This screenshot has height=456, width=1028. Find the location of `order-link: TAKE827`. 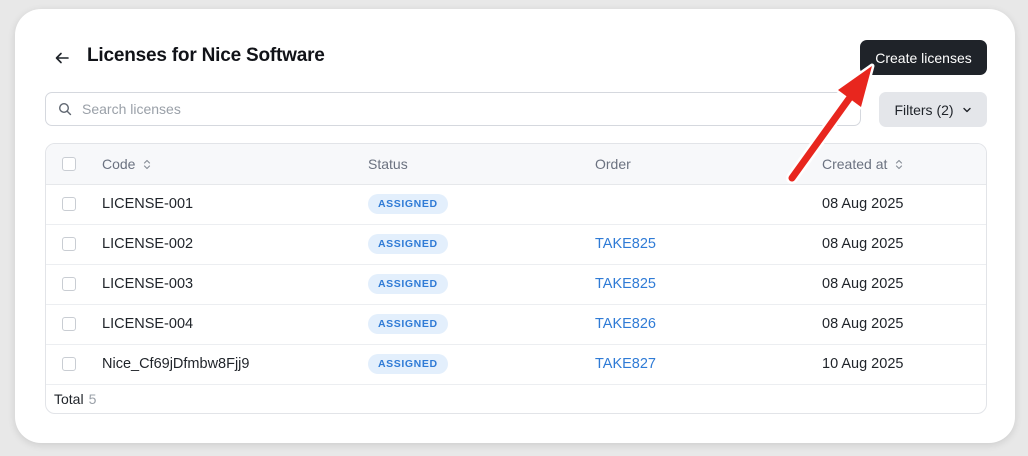

order-link: TAKE827 is located at coordinates (625, 364).